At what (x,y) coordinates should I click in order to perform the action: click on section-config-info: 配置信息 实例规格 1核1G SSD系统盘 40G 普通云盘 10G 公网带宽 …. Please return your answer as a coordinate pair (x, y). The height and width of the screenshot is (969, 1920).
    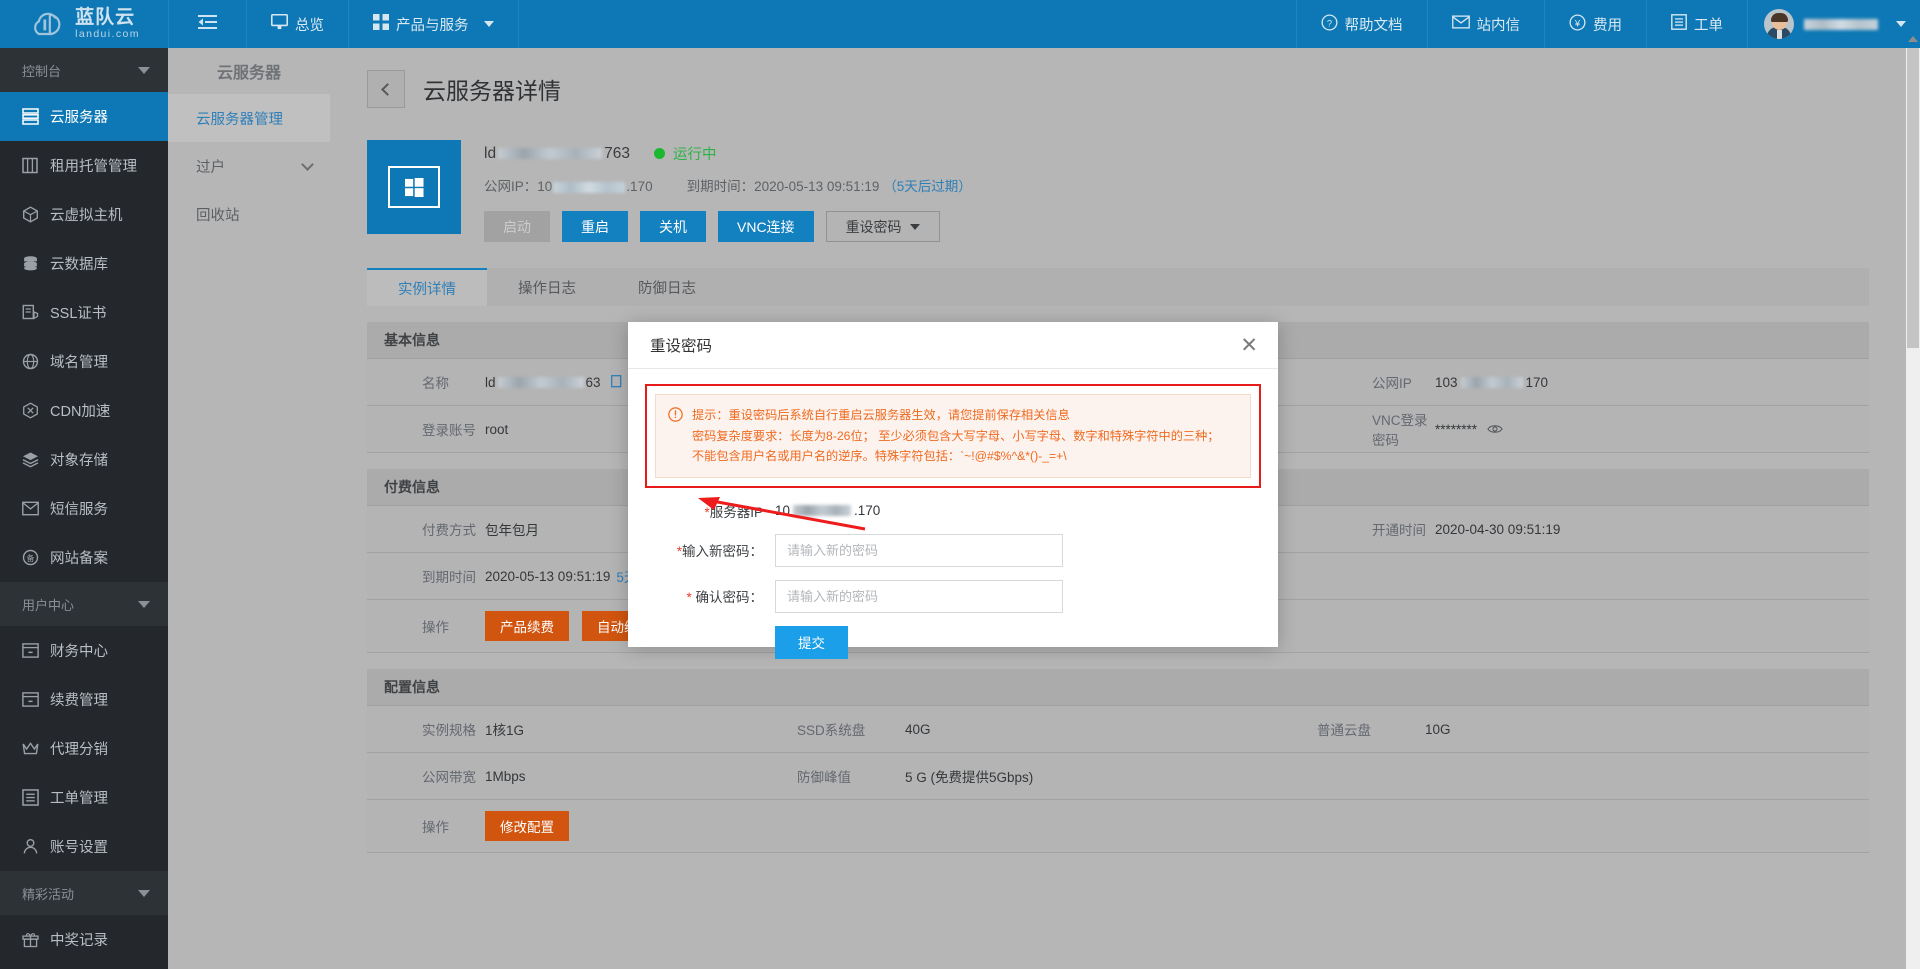
    Looking at the image, I should click on (1118, 761).